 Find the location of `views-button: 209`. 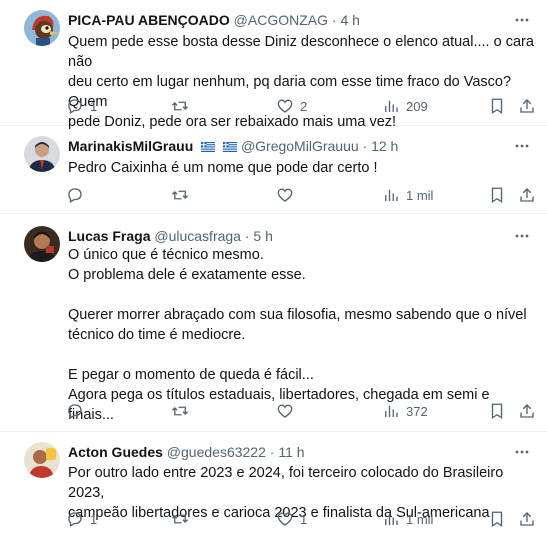

views-button: 209 is located at coordinates (405, 106).